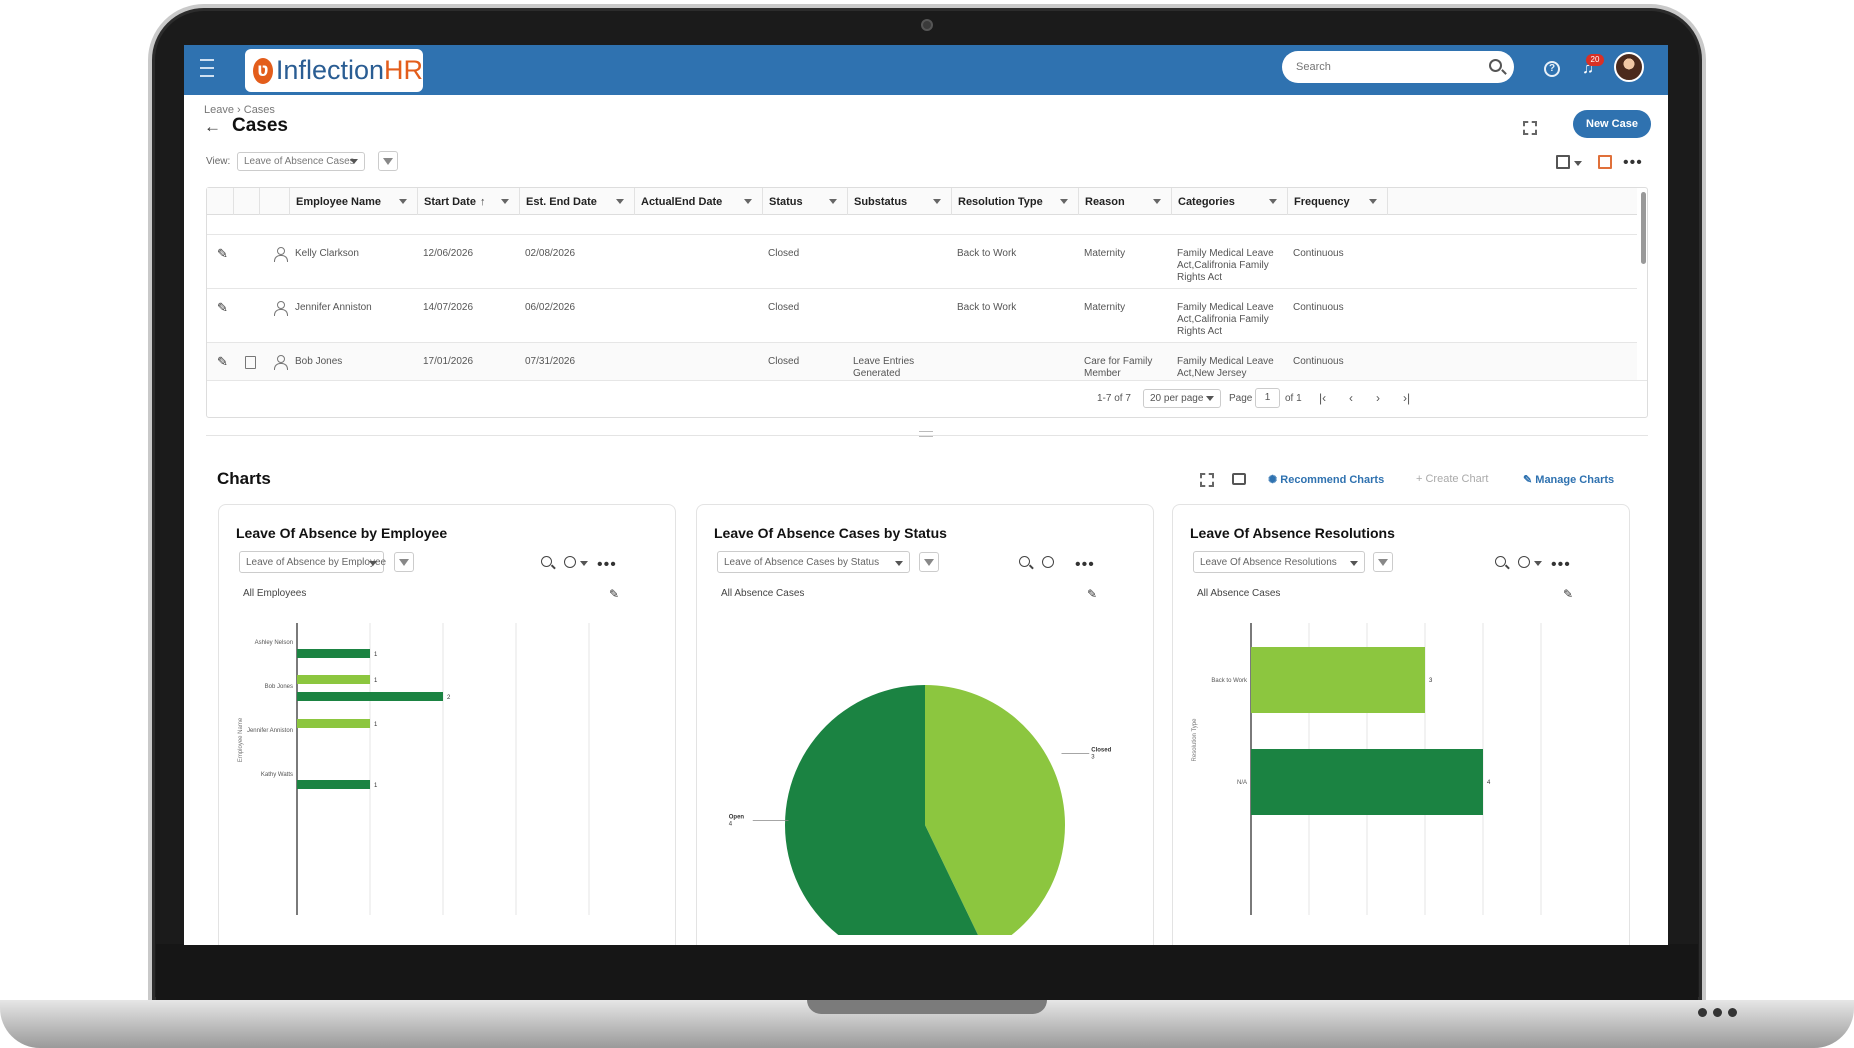 This screenshot has height=1048, width=1854. I want to click on header-reason: Reason, so click(1124, 201).